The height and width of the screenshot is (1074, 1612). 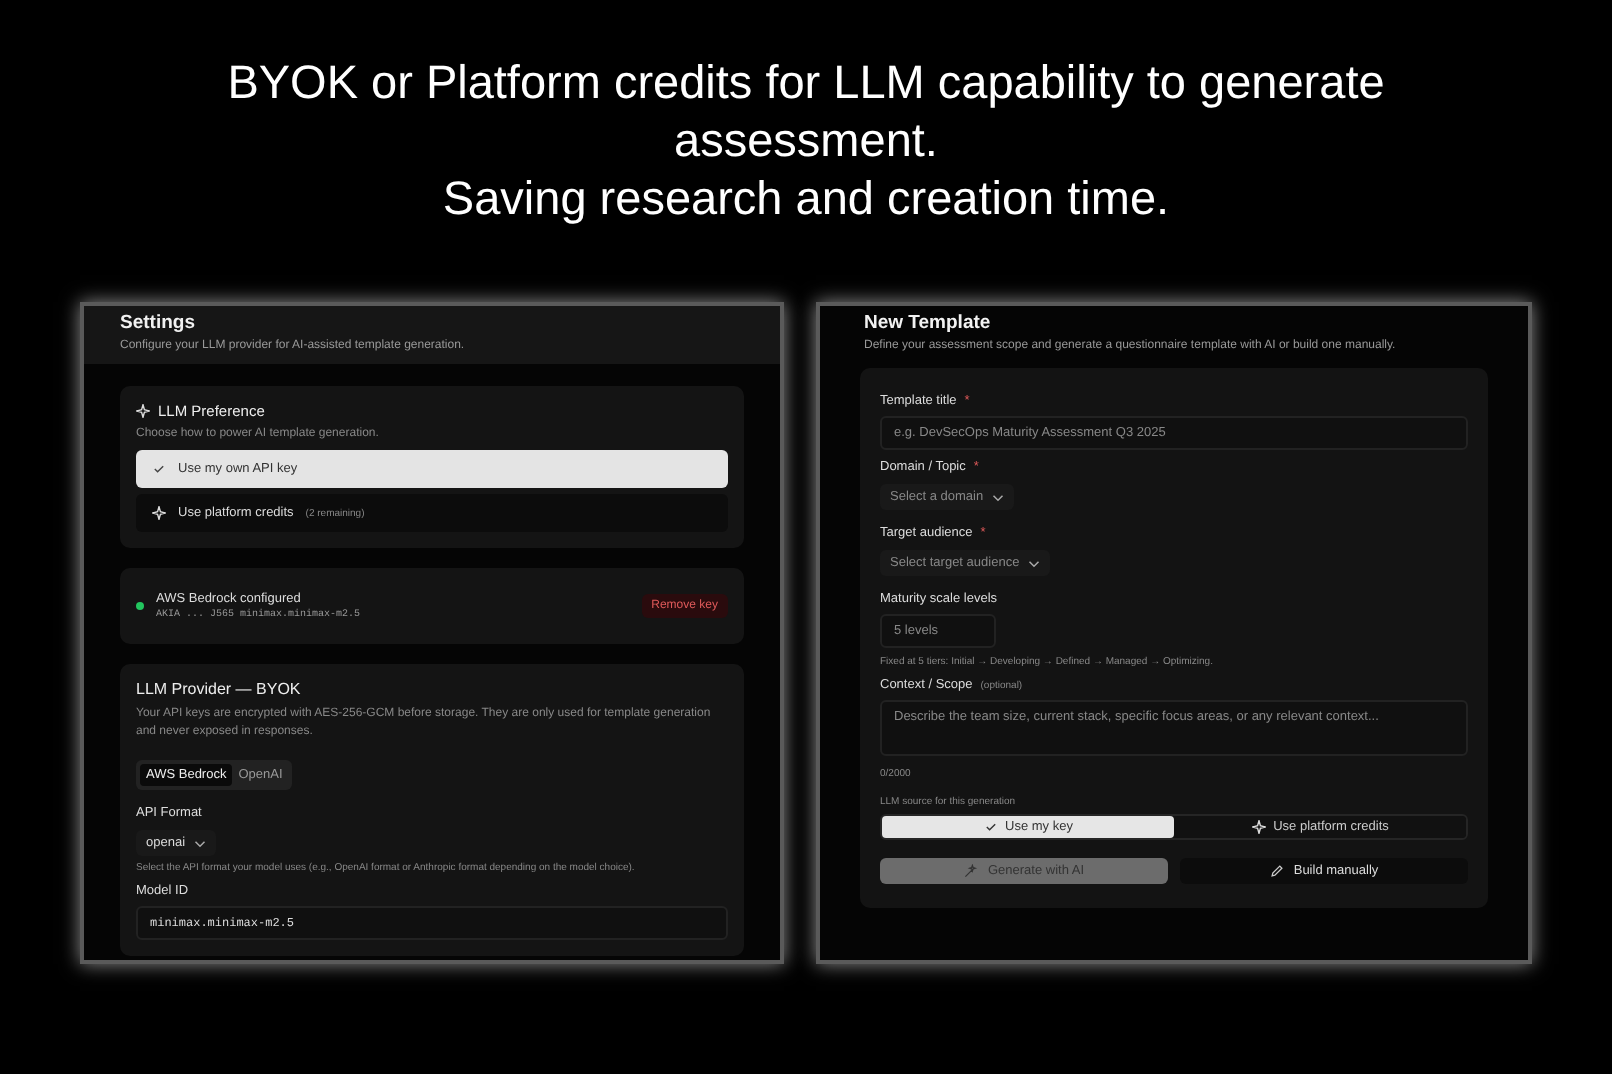 I want to click on card-title: LLM Provider — BYOK, so click(x=219, y=689).